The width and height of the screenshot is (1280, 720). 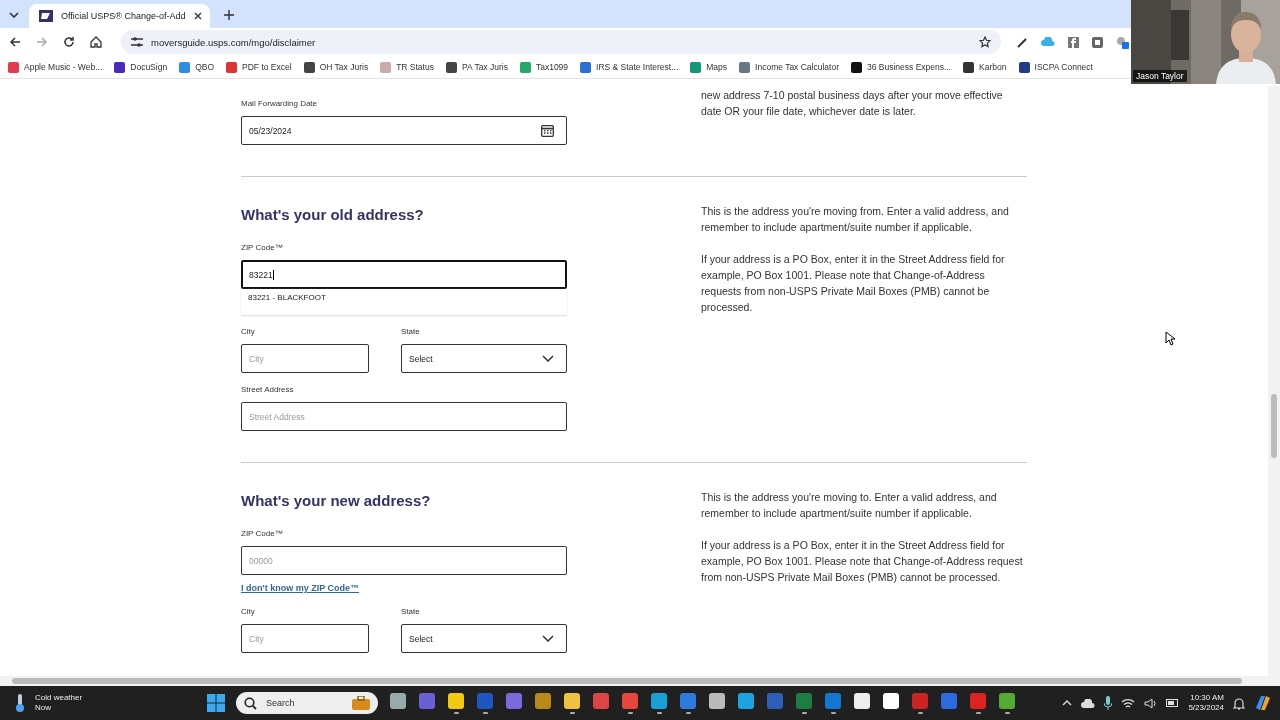 I want to click on chevron-up-icon, so click(x=1067, y=703).